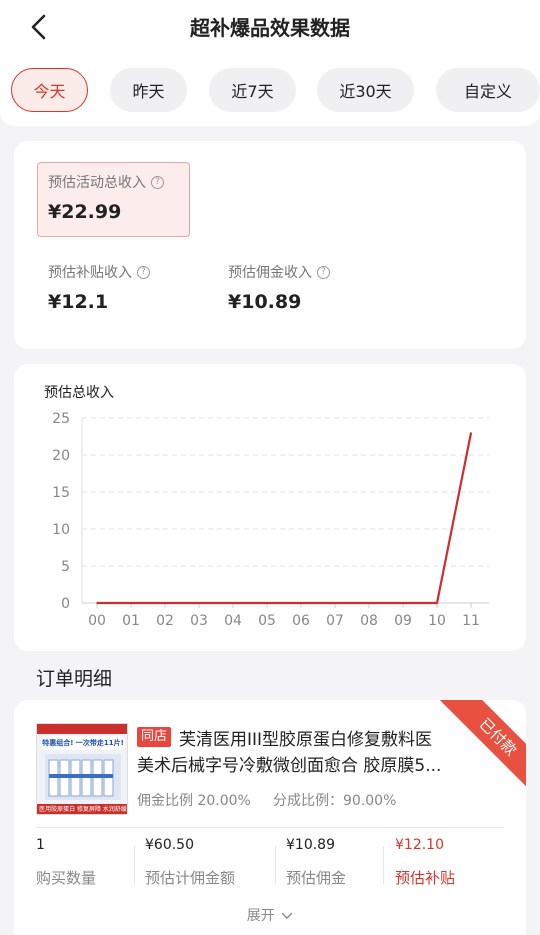  What do you see at coordinates (190, 878) in the screenshot?
I see `stat-label-commission-base: 预估计佣金额` at bounding box center [190, 878].